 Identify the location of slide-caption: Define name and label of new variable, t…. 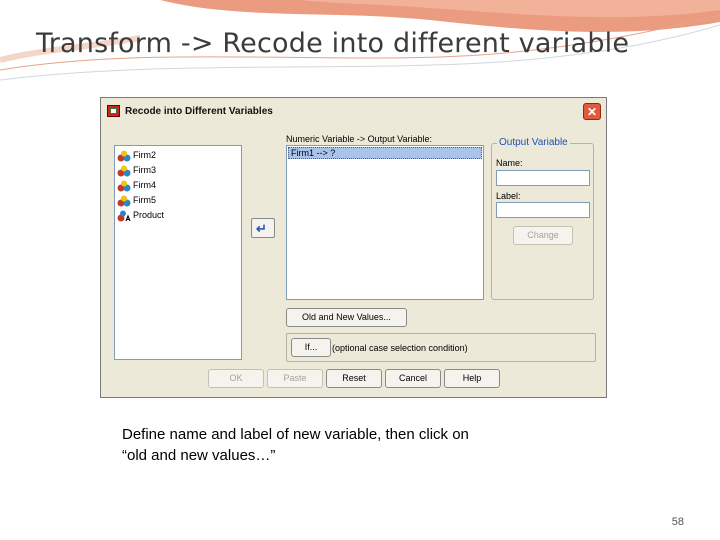
(342, 445).